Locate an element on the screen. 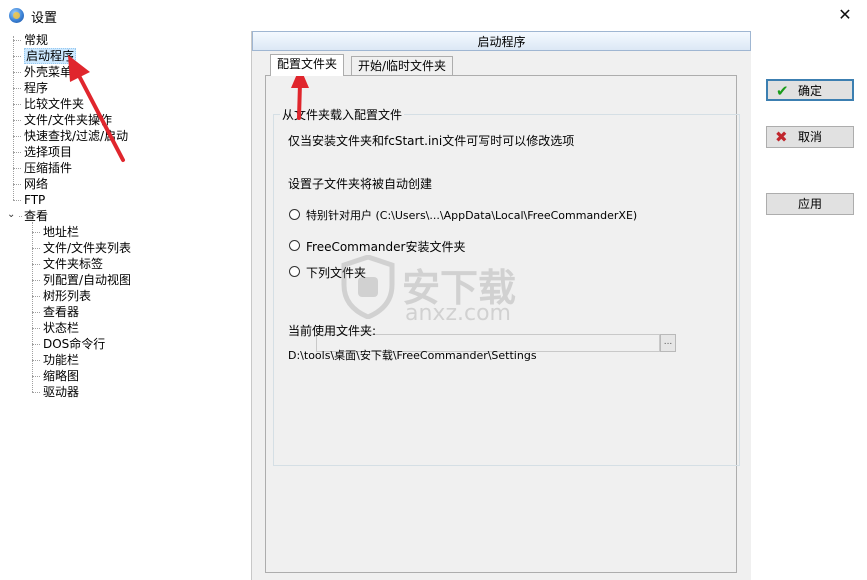  cancel-button: ✖ 取消 is located at coordinates (810, 137).